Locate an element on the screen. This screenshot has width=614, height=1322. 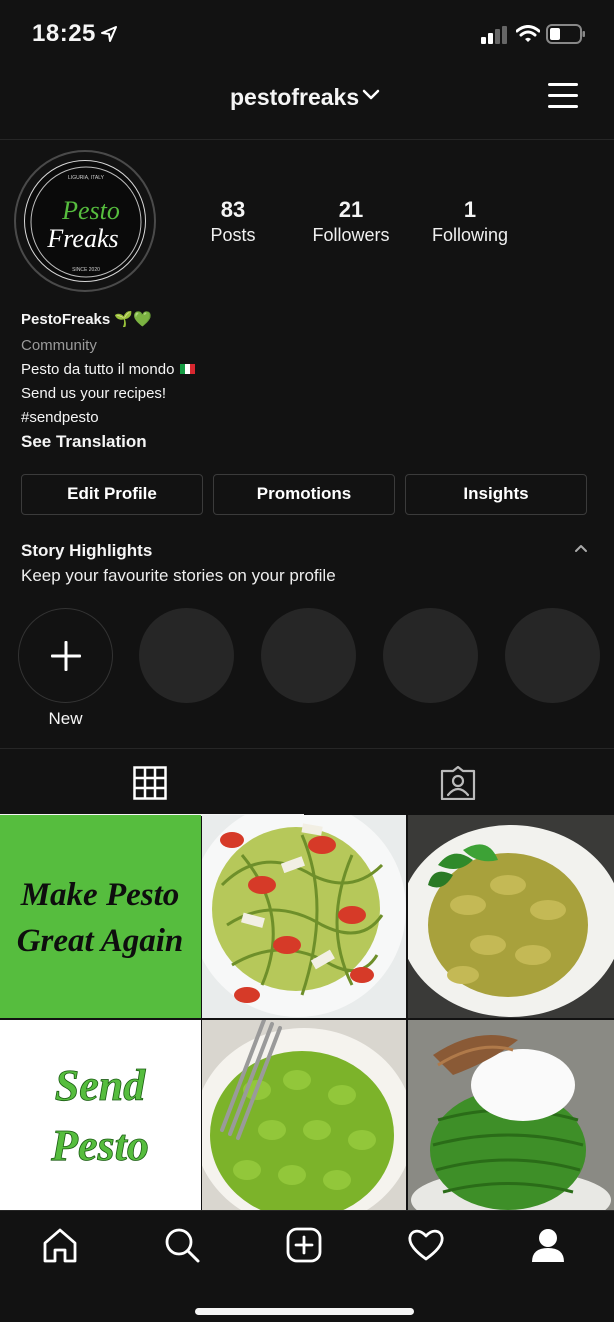
bio-line-1: Pesto da tutto il mondo is located at coordinates (311, 370).